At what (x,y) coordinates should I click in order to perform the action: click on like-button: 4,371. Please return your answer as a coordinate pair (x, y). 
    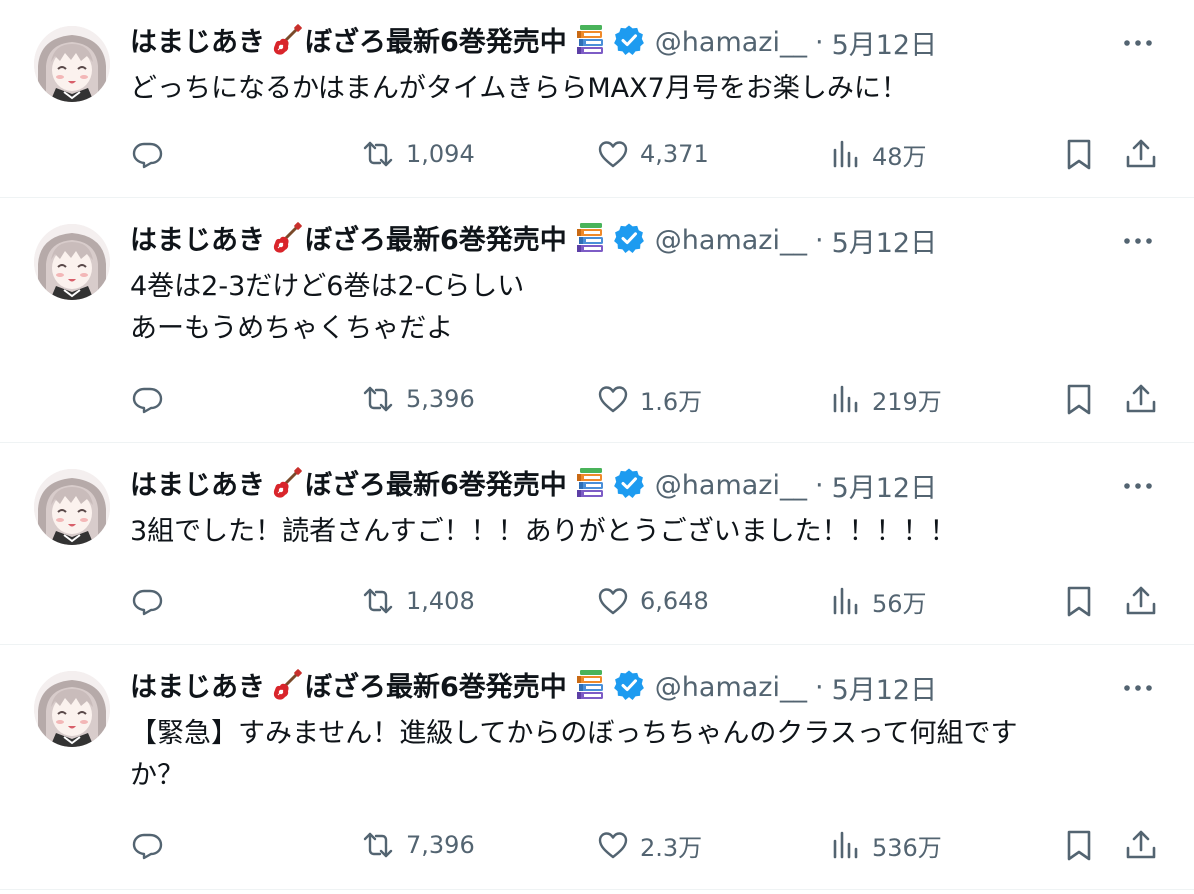
    Looking at the image, I should click on (652, 154).